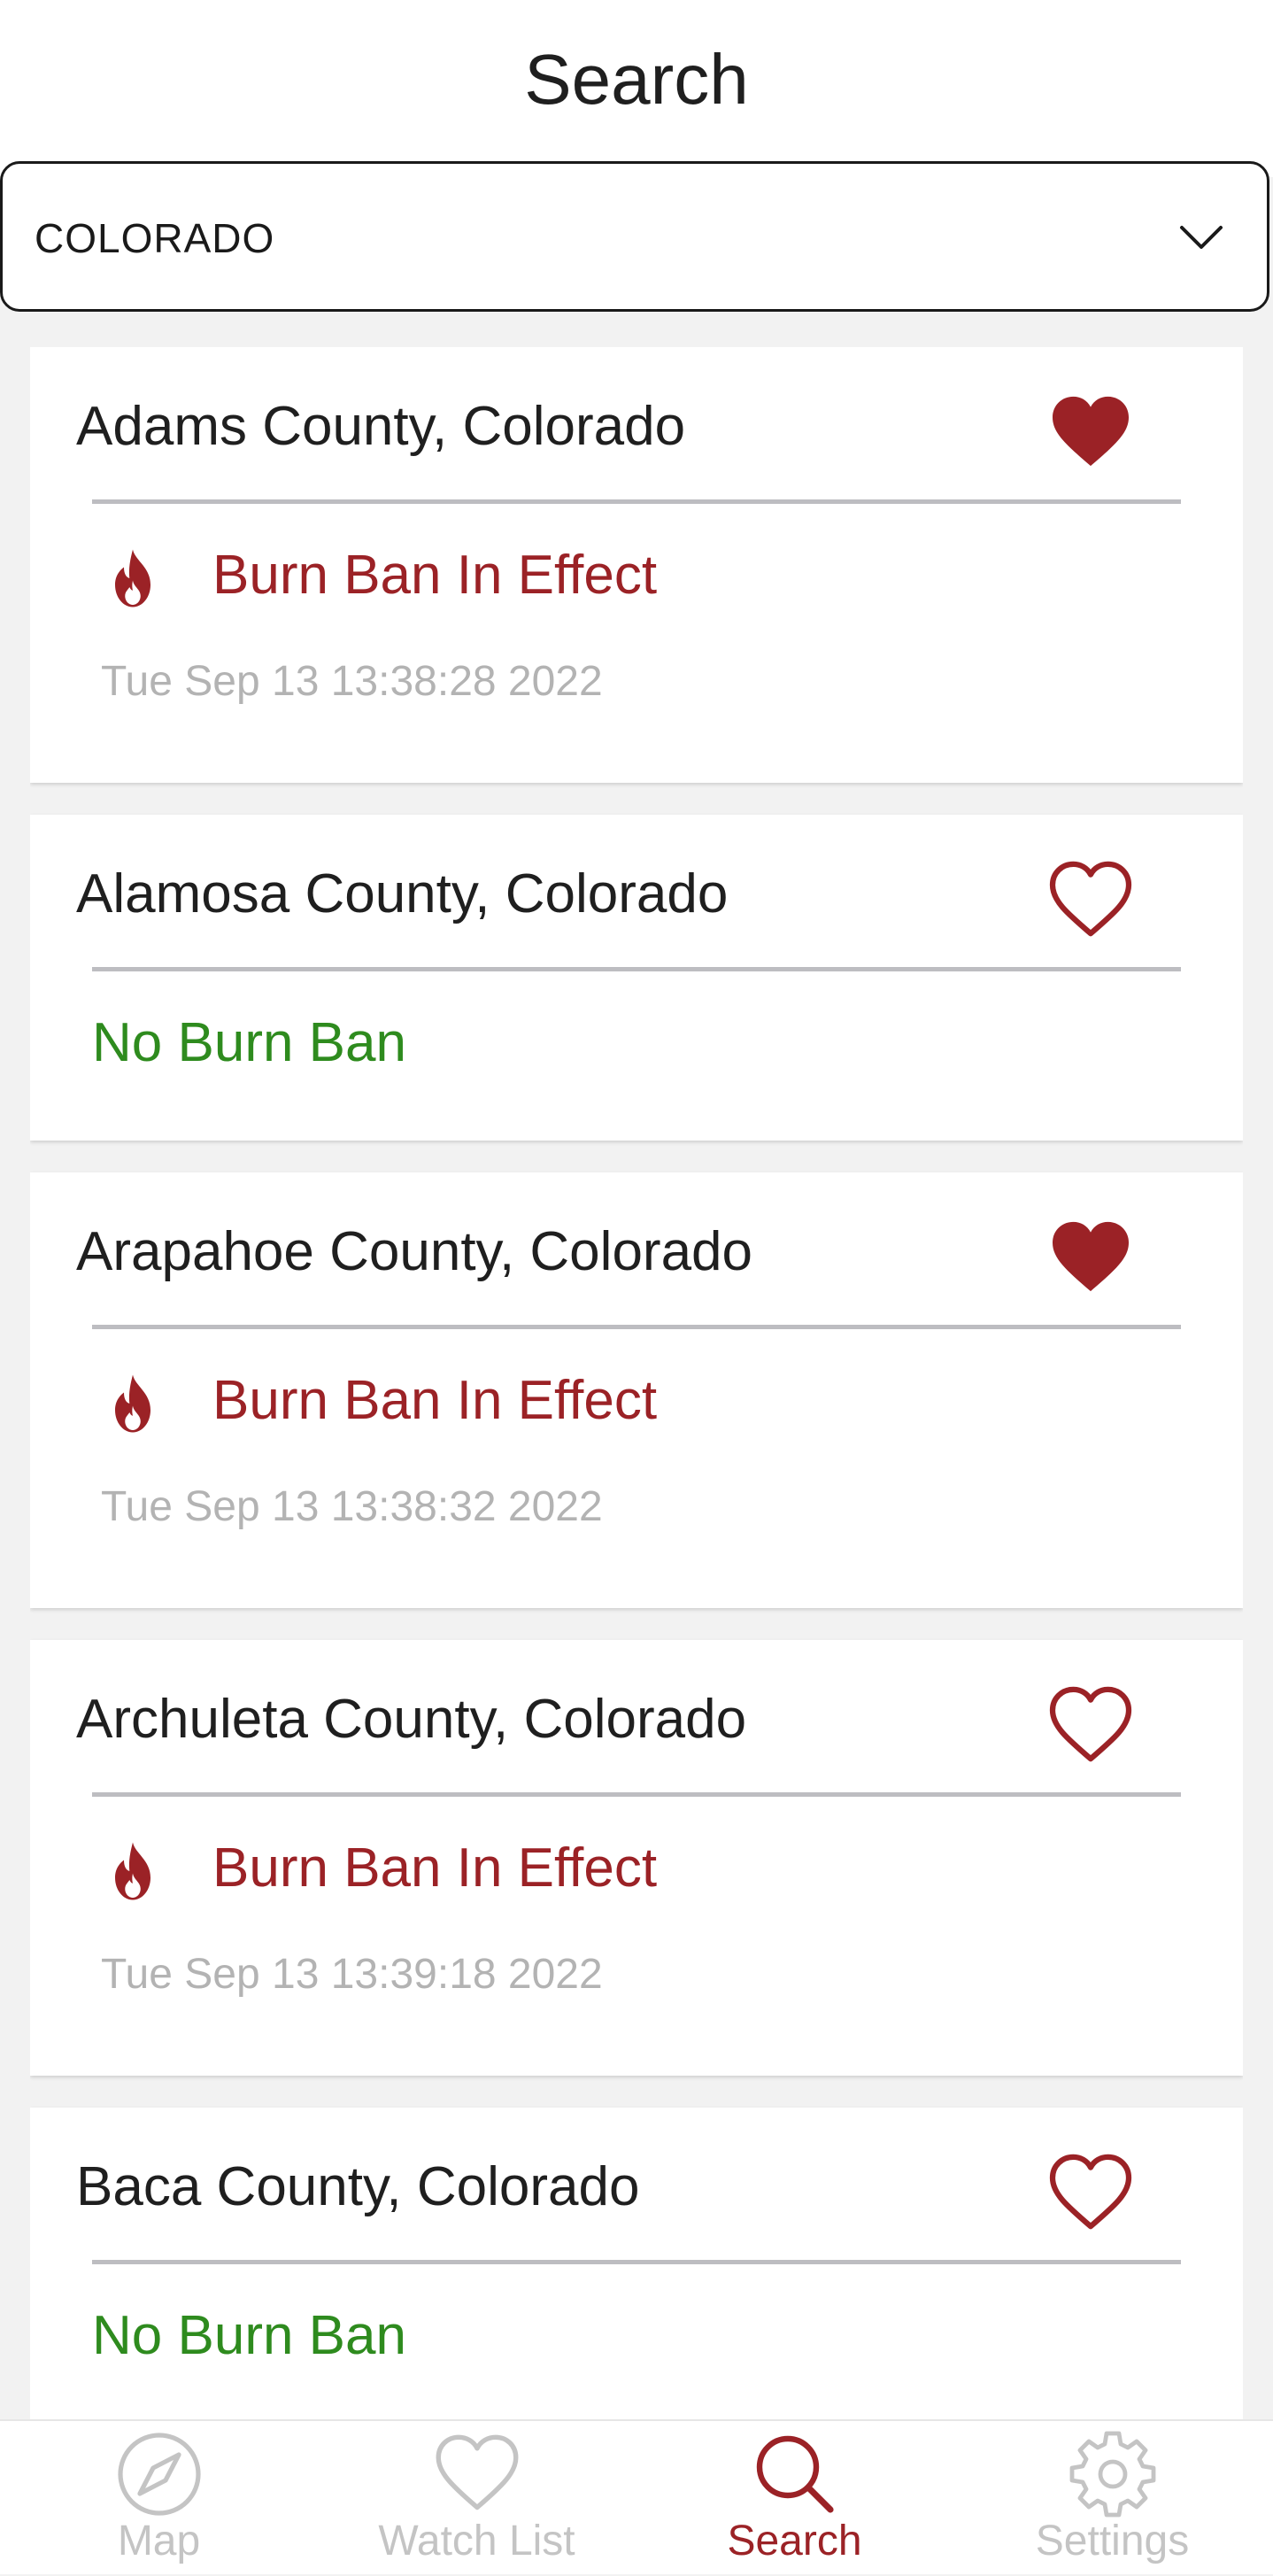  I want to click on updated-timestamp: Tue Sep 13 13:38:32 2022, so click(352, 1506).